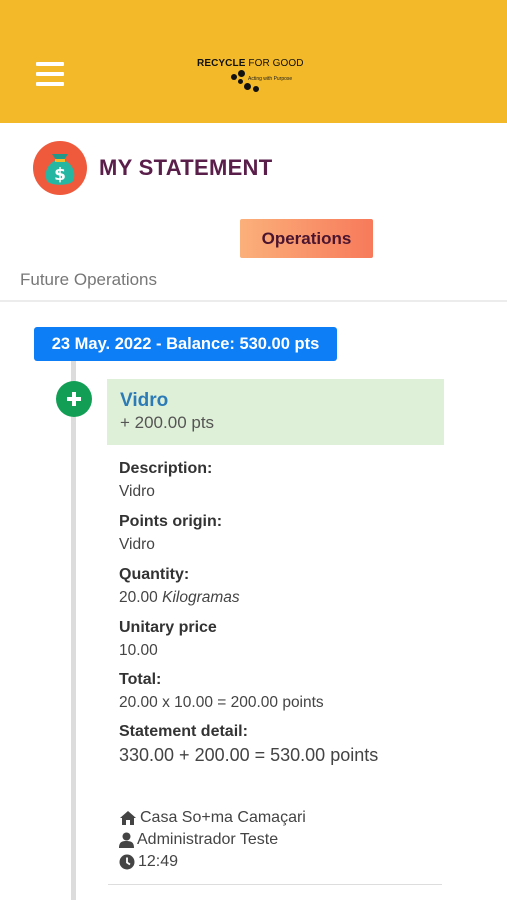 The width and height of the screenshot is (507, 900). I want to click on hamburger-menu-icon, so click(50, 74).